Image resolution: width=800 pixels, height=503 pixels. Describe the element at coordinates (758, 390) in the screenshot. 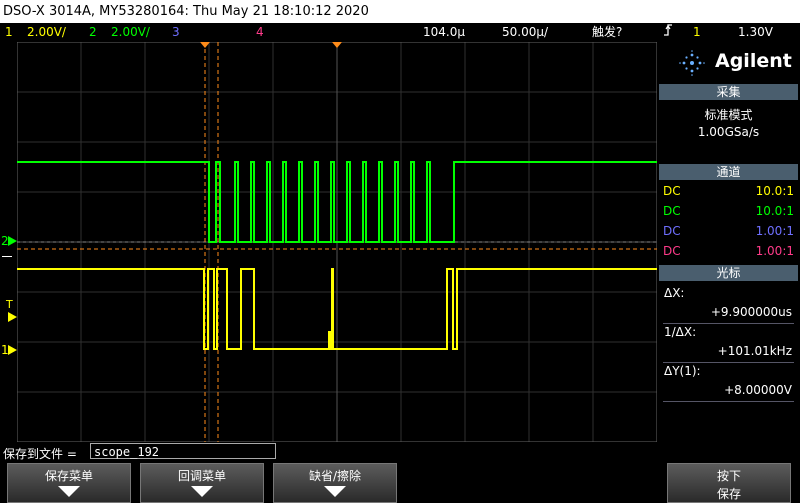

I see `delta-y-value: +8.00000V` at that location.